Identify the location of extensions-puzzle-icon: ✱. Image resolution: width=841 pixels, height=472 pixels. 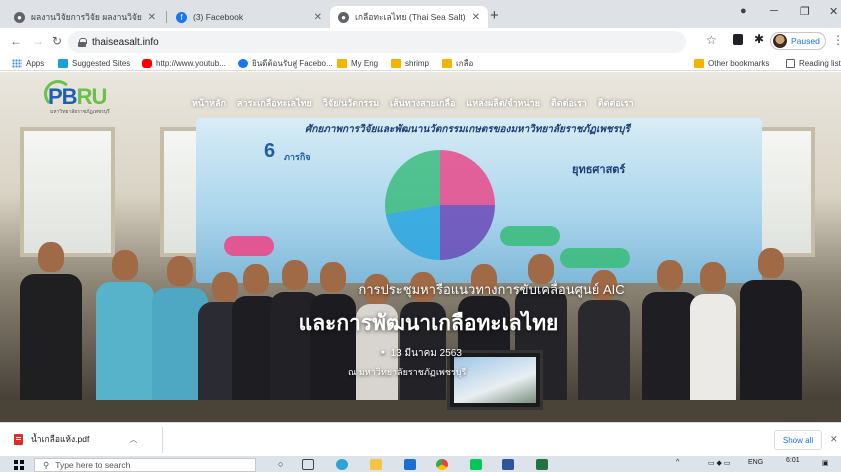
(759, 39).